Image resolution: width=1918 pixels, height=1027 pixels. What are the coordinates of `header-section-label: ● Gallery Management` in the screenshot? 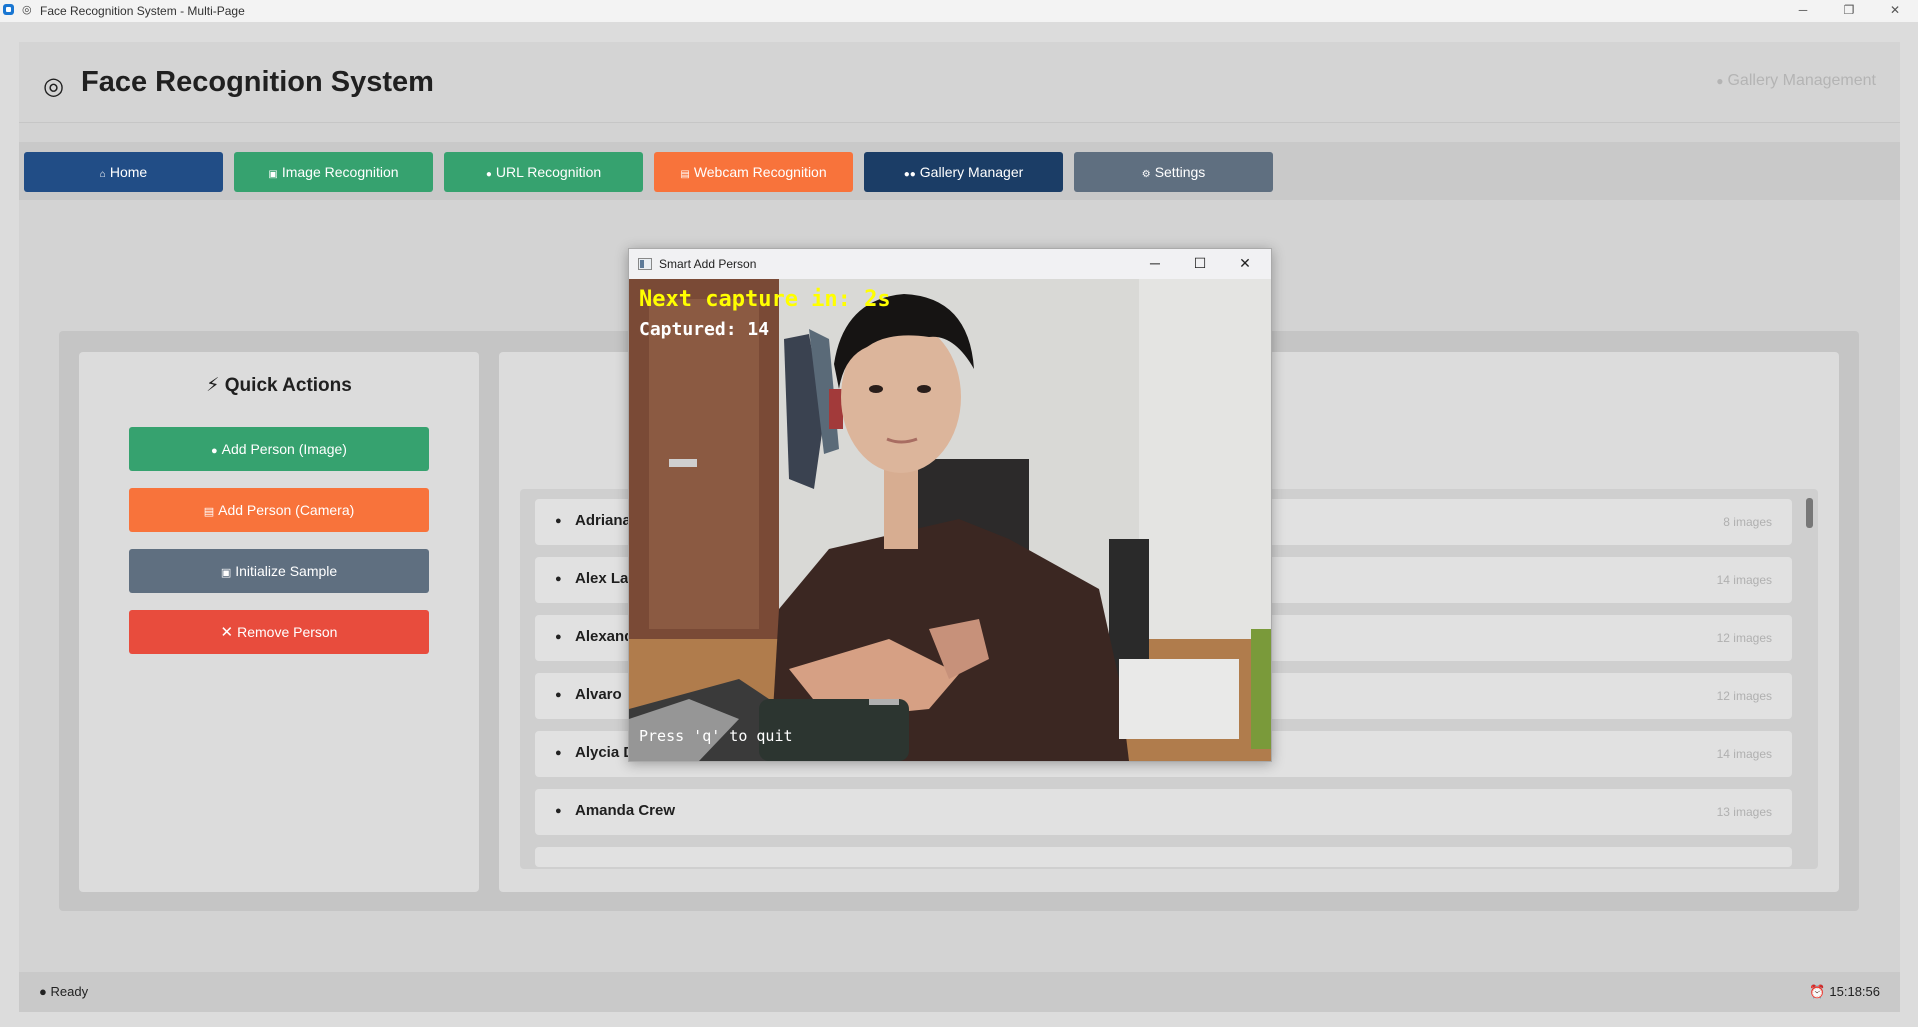 It's located at (1796, 81).